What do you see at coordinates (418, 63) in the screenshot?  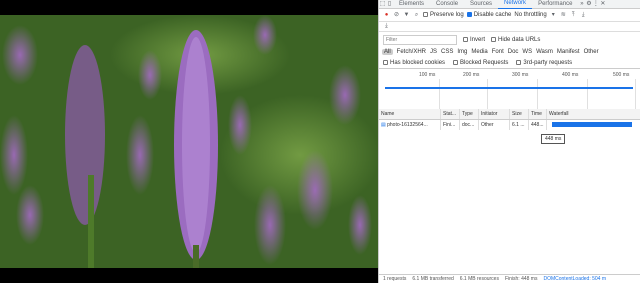 I see `has-blocked-cookies-label: Has blocked cookies` at bounding box center [418, 63].